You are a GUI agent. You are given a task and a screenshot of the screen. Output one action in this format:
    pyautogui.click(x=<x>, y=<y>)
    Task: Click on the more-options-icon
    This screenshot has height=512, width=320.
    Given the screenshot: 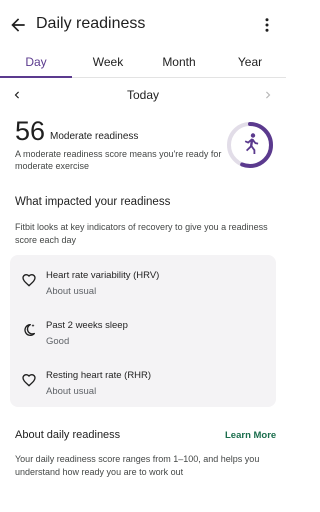 What is the action you would take?
    pyautogui.click(x=267, y=25)
    